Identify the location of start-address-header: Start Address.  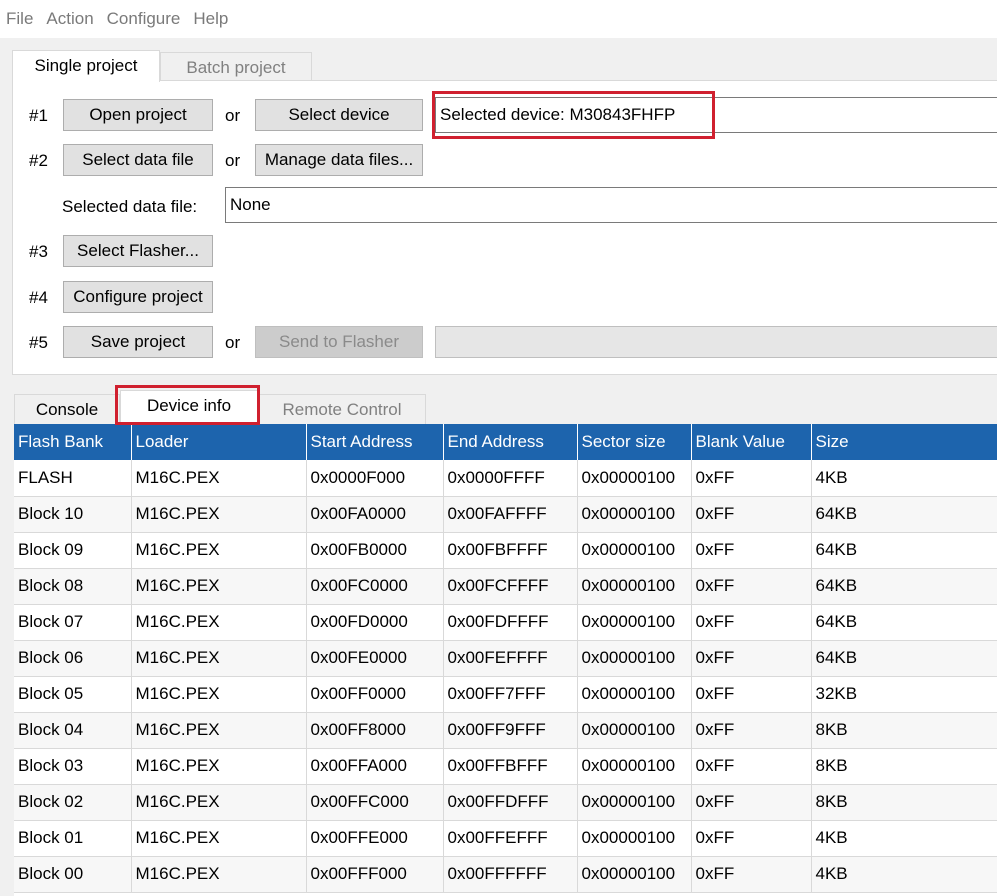
(375, 442).